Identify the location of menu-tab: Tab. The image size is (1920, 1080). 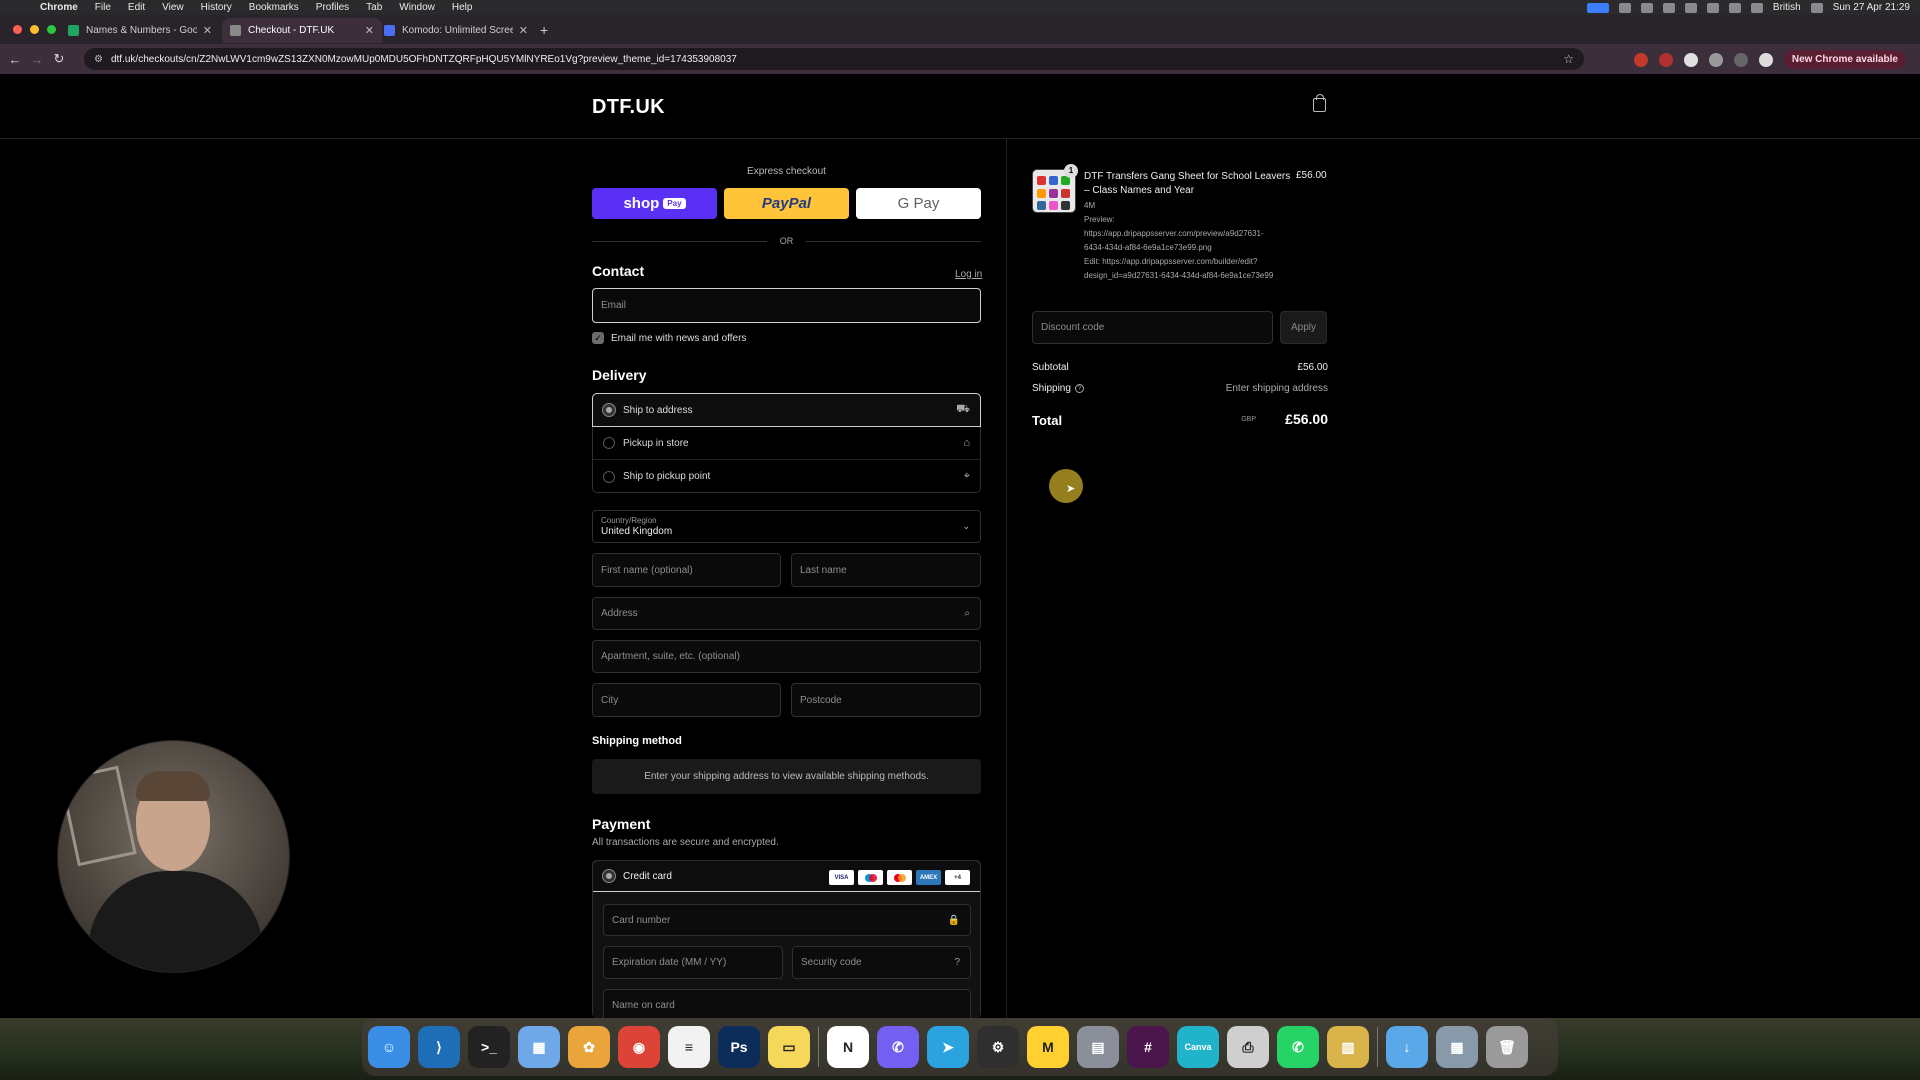
(374, 7).